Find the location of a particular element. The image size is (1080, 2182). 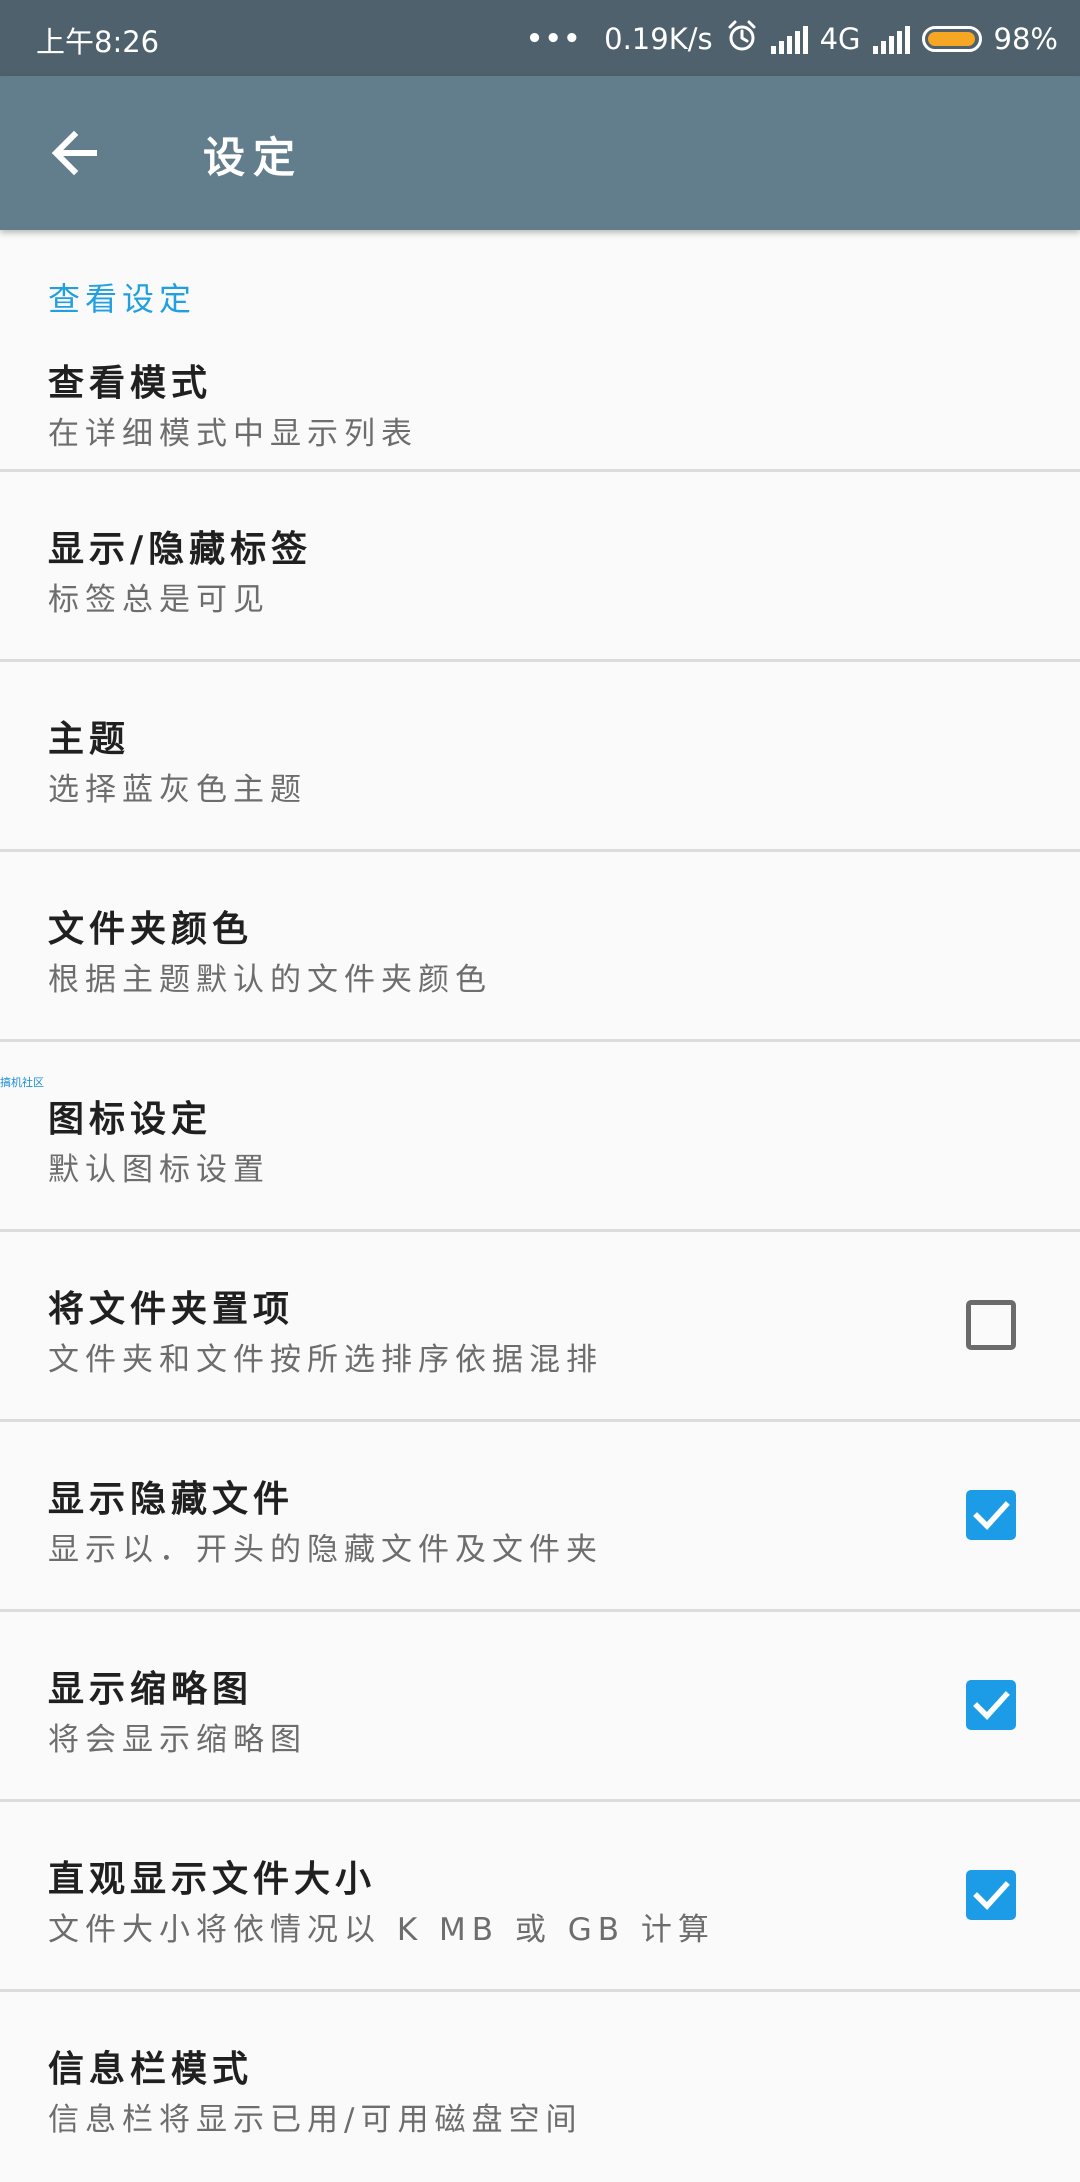

status-icons: ••• 0.19K/s 4G 98% is located at coordinates (792, 39).